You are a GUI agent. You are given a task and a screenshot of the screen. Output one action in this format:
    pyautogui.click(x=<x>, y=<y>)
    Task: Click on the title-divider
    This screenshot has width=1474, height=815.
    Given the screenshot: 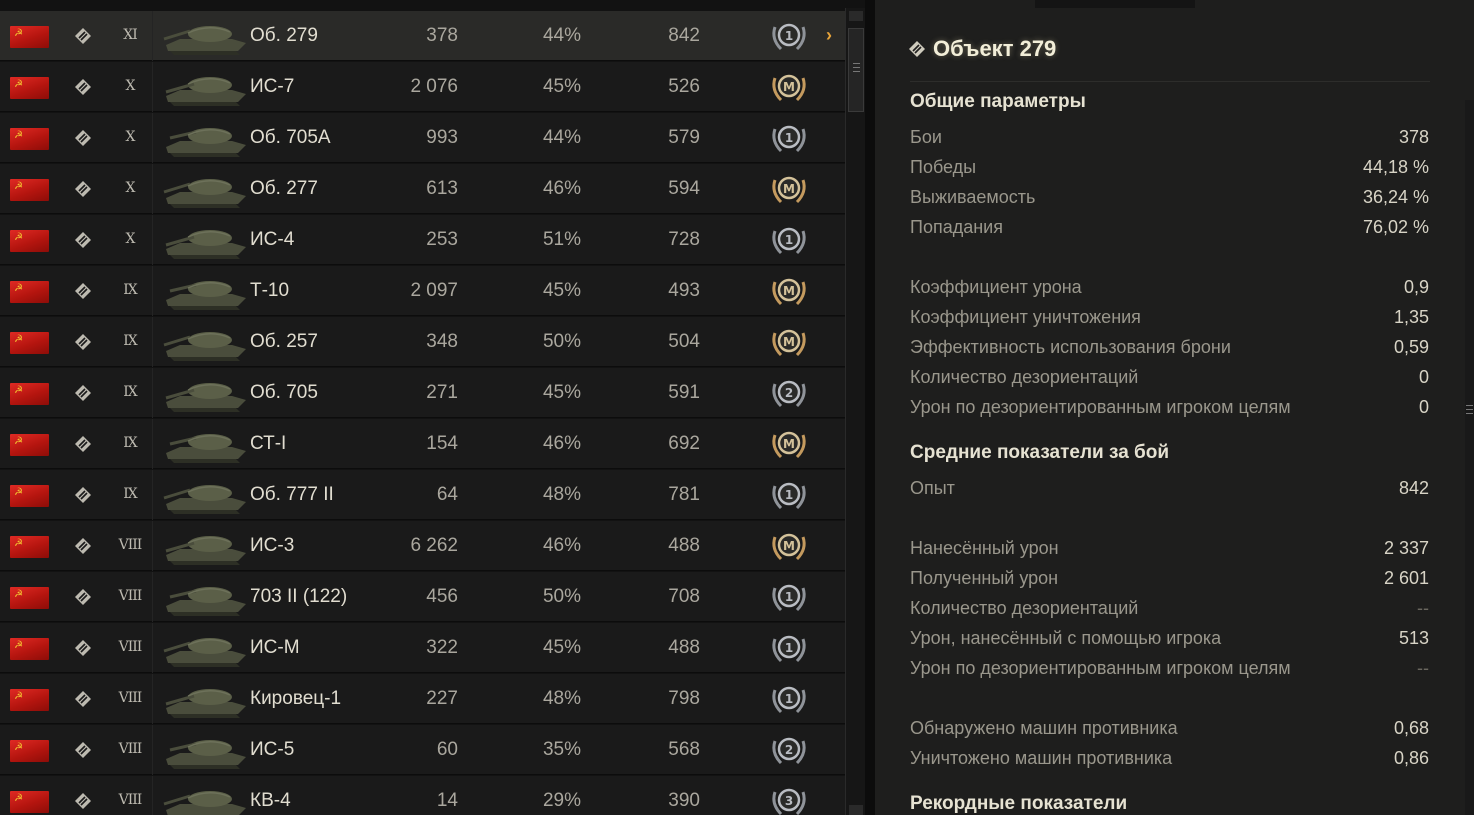 What is the action you would take?
    pyautogui.click(x=1170, y=81)
    